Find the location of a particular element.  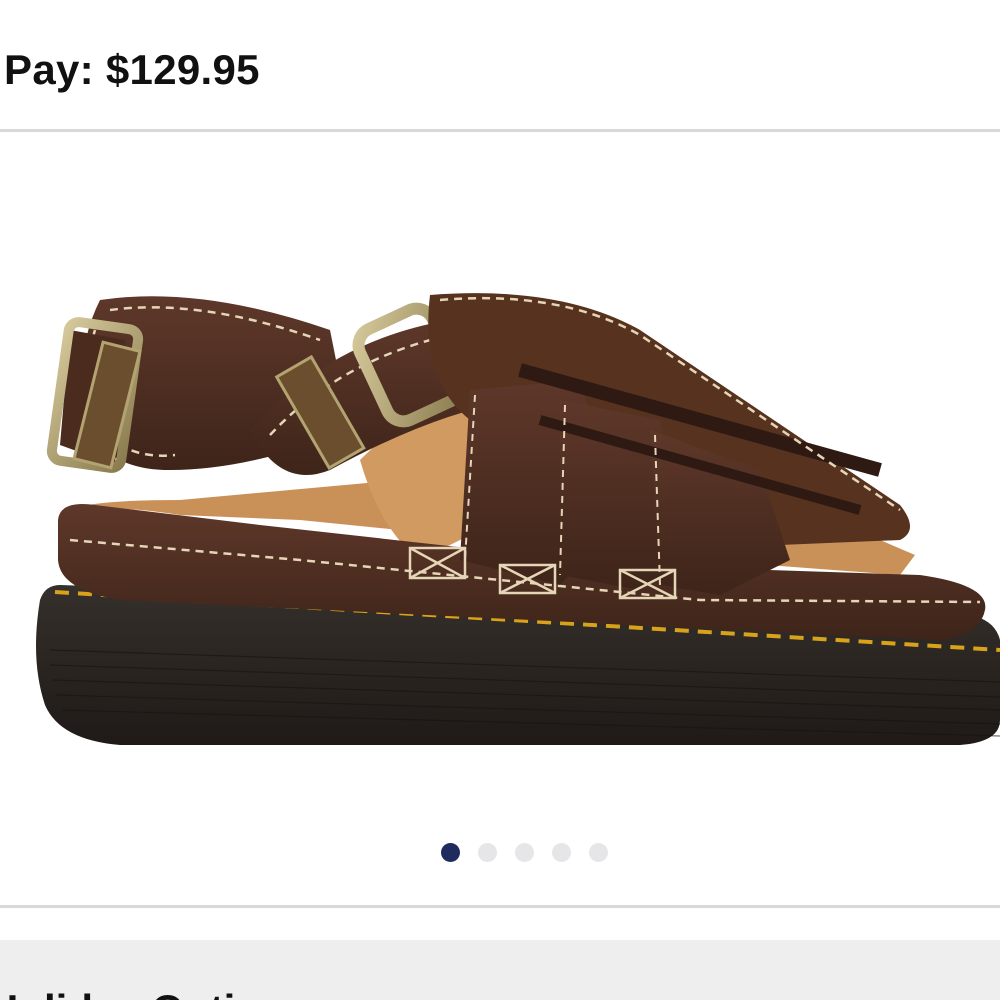

section-header: Holiday Options is located at coordinates (500, 970).